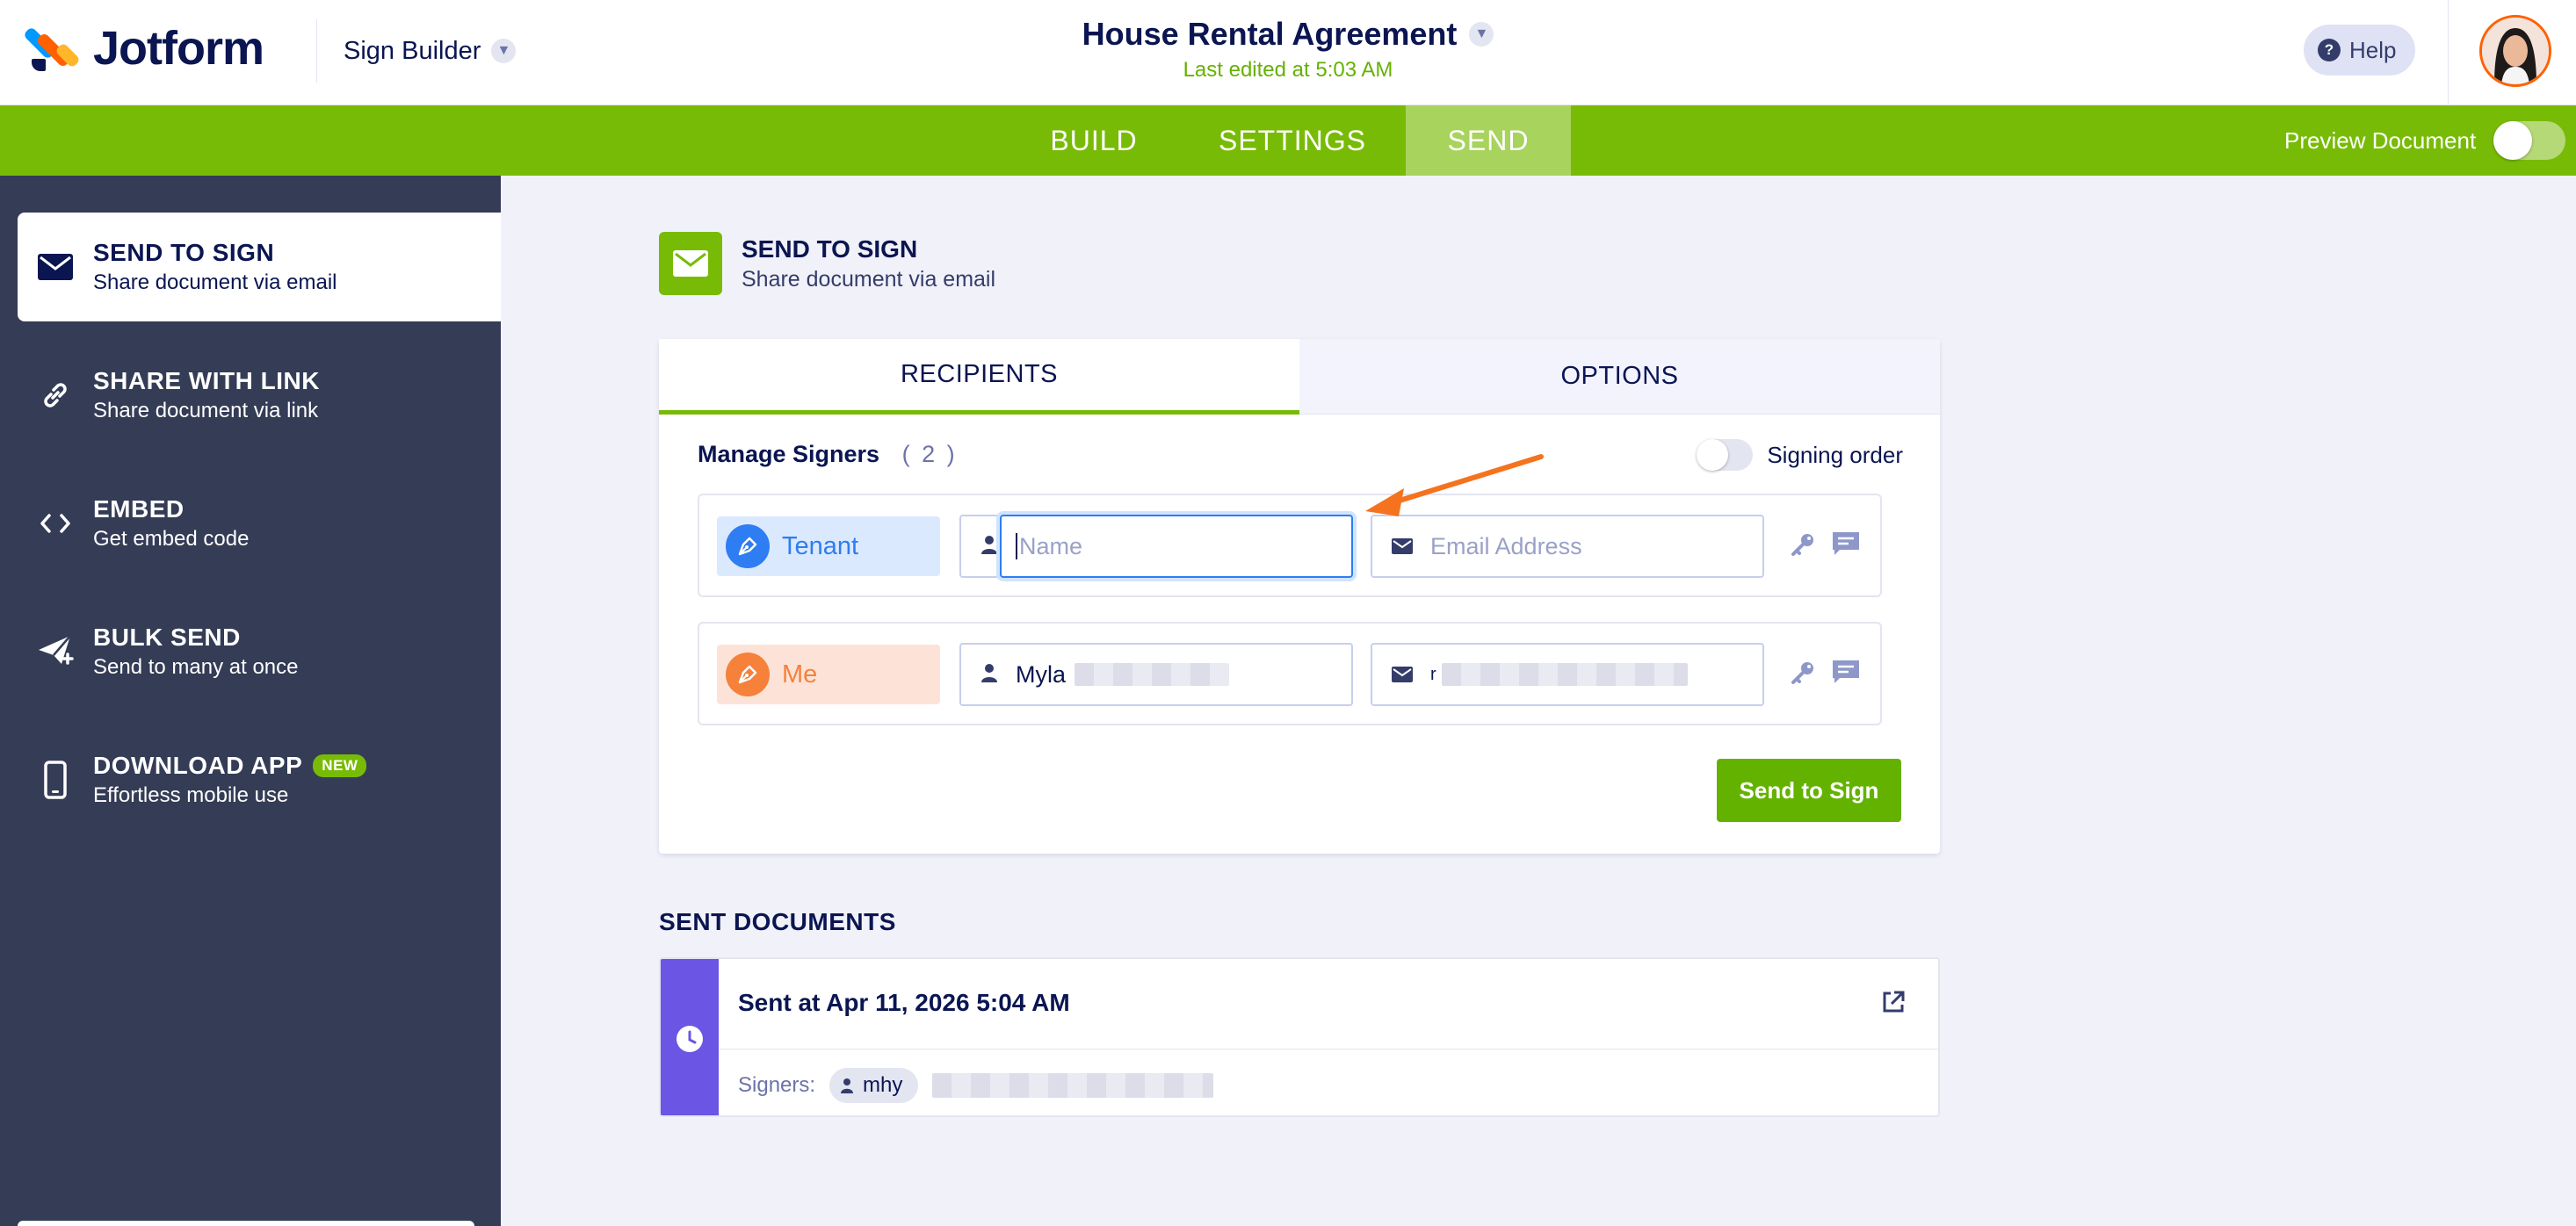 This screenshot has height=1226, width=2576. I want to click on email-placeholder: Email Address, so click(1506, 545).